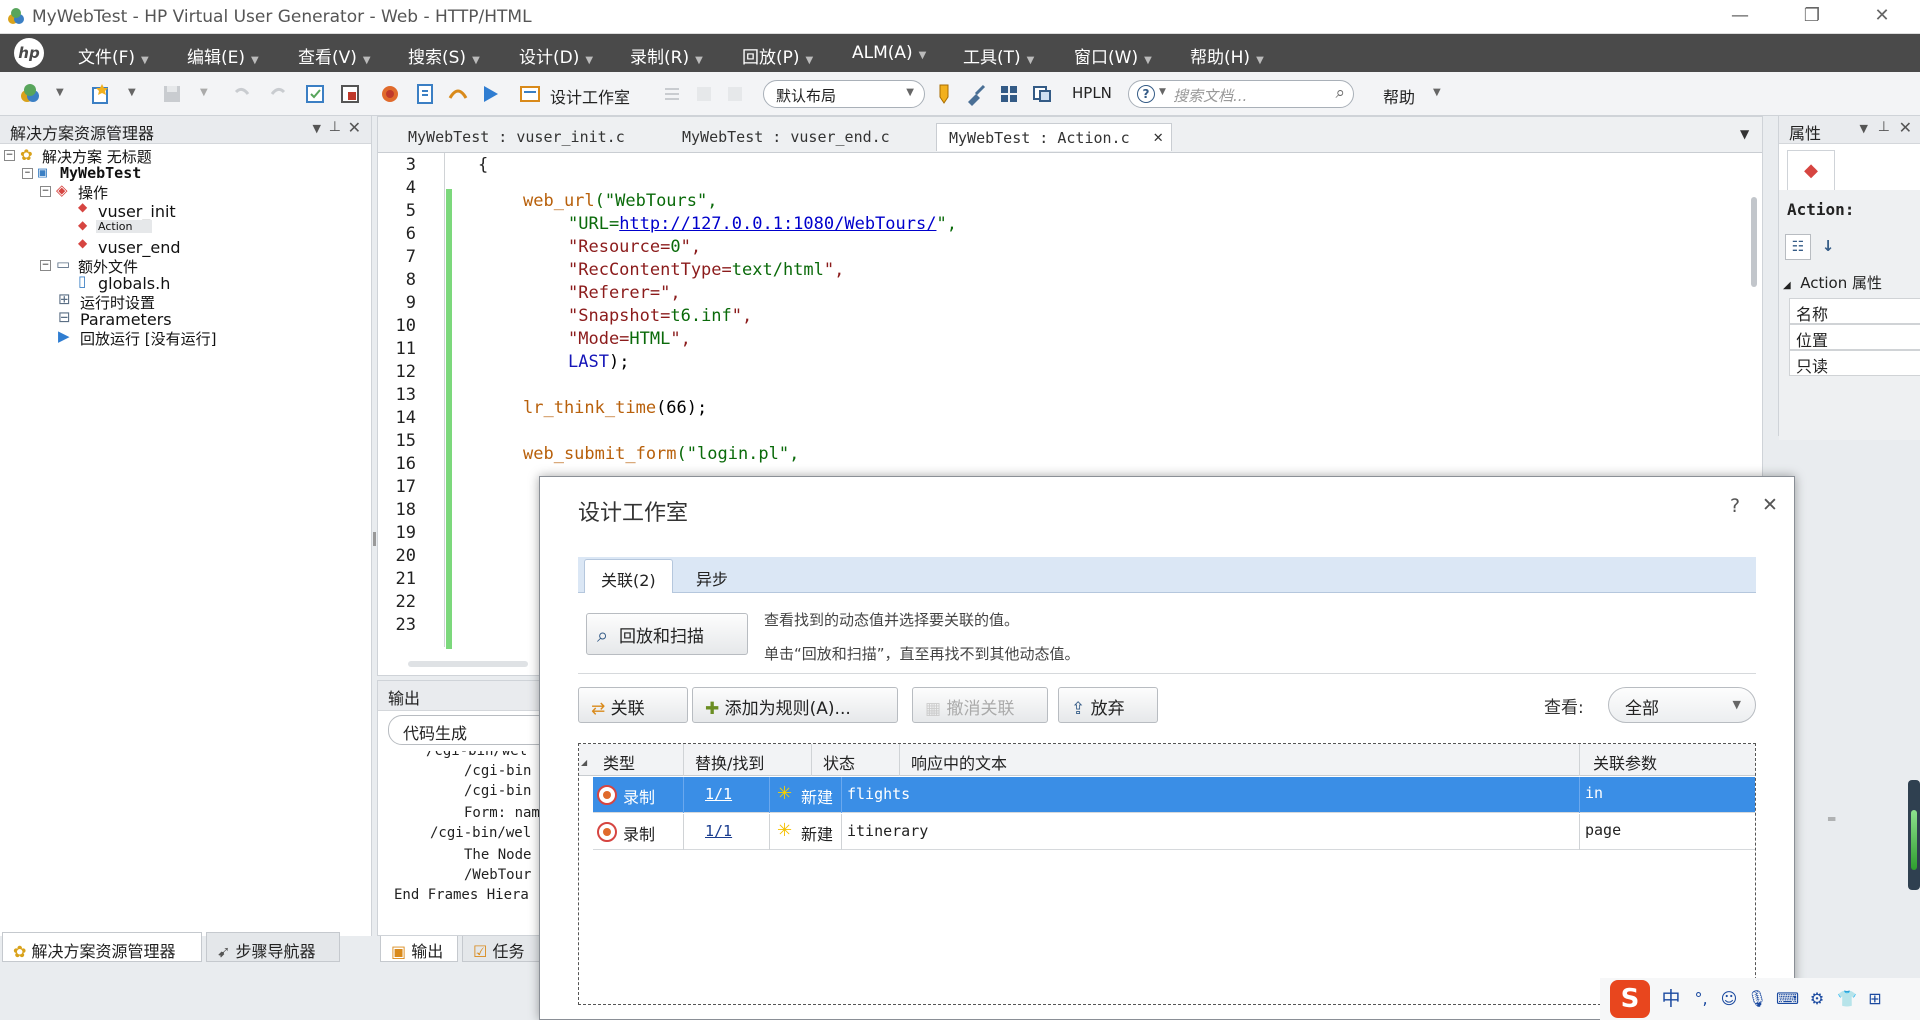 This screenshot has width=1920, height=1020. I want to click on tab-solution-explorer: ✿ 解决方案资源管理器, so click(102, 947).